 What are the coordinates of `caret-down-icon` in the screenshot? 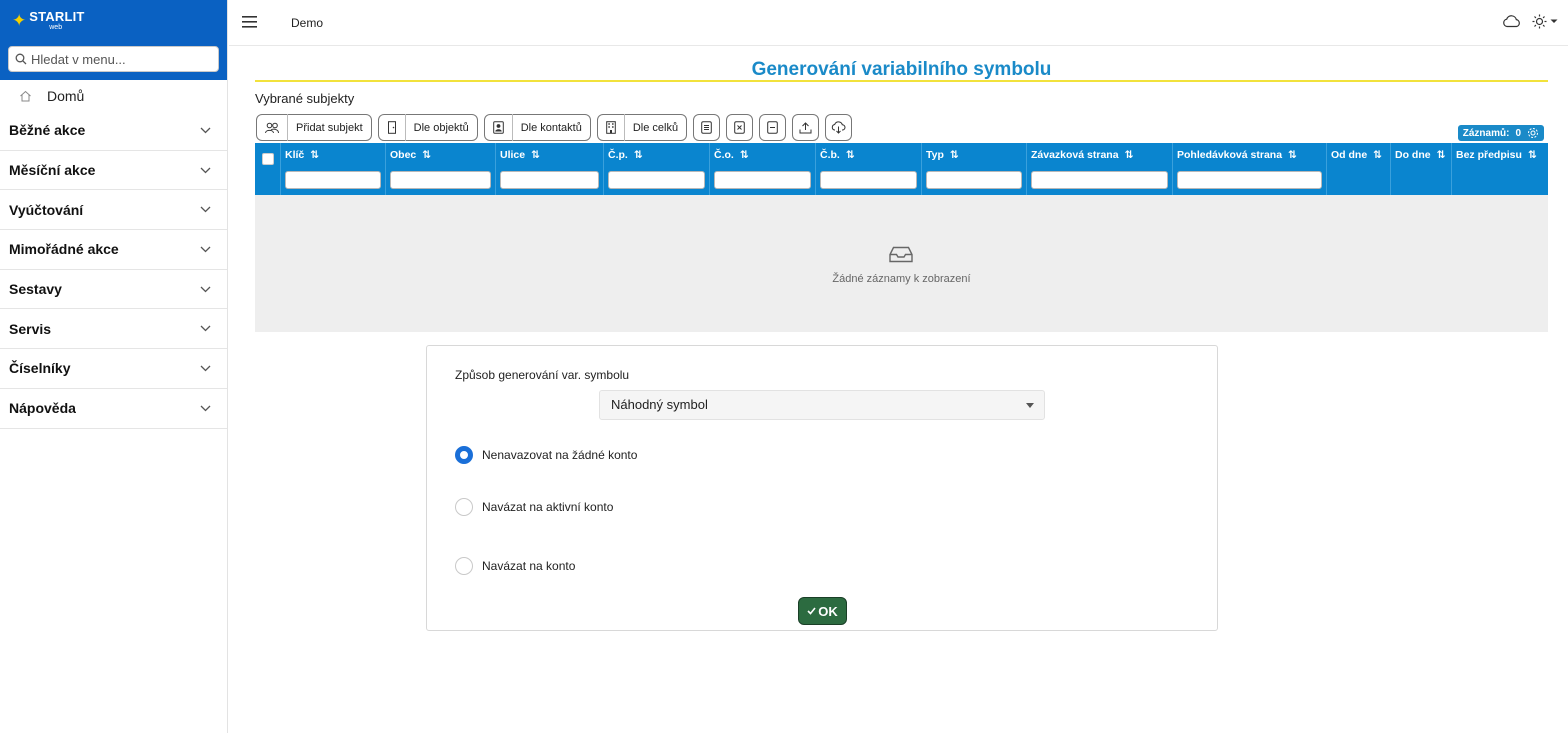 It's located at (1554, 21).